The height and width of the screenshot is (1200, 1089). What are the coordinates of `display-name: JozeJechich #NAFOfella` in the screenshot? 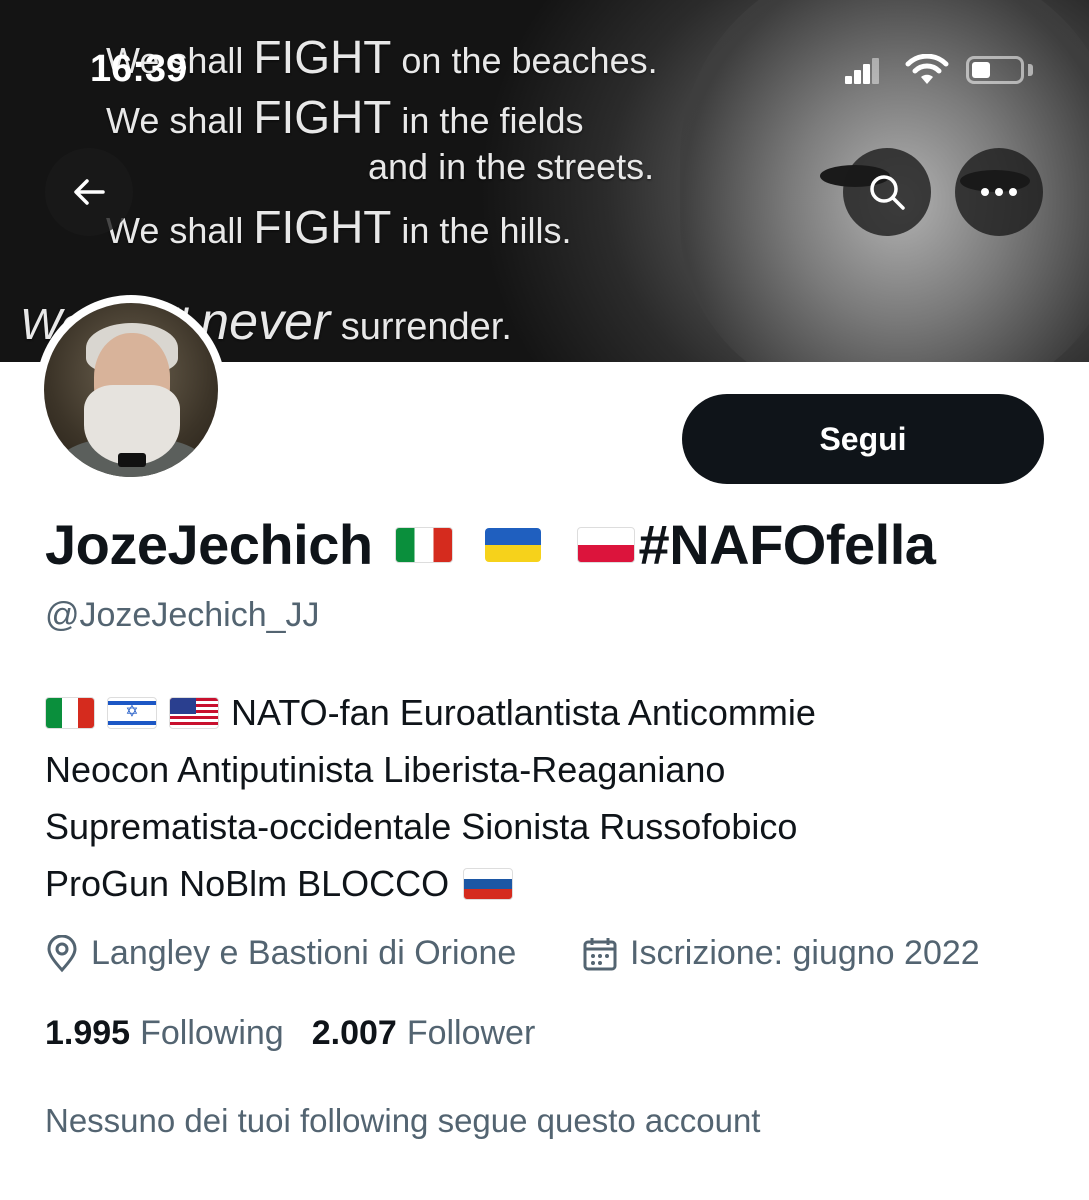 It's located at (490, 544).